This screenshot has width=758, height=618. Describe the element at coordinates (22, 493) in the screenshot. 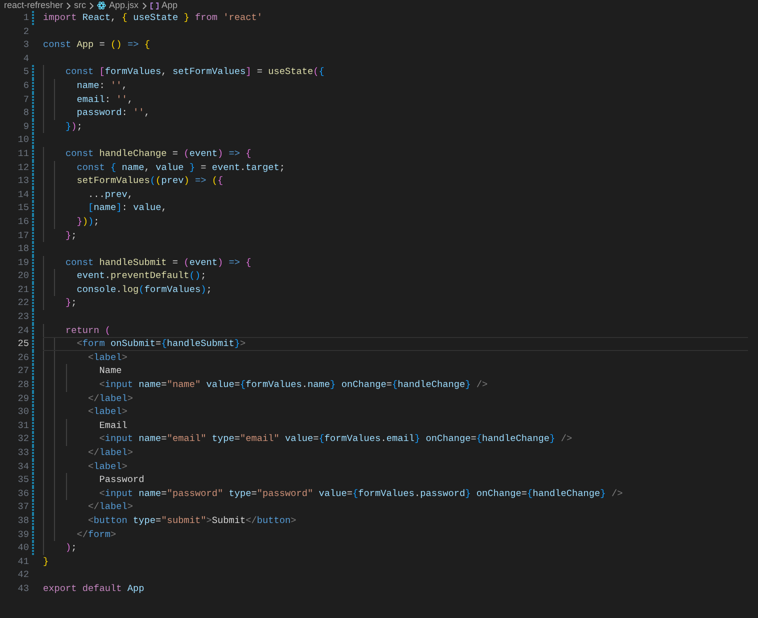

I see `line-number: 36` at that location.